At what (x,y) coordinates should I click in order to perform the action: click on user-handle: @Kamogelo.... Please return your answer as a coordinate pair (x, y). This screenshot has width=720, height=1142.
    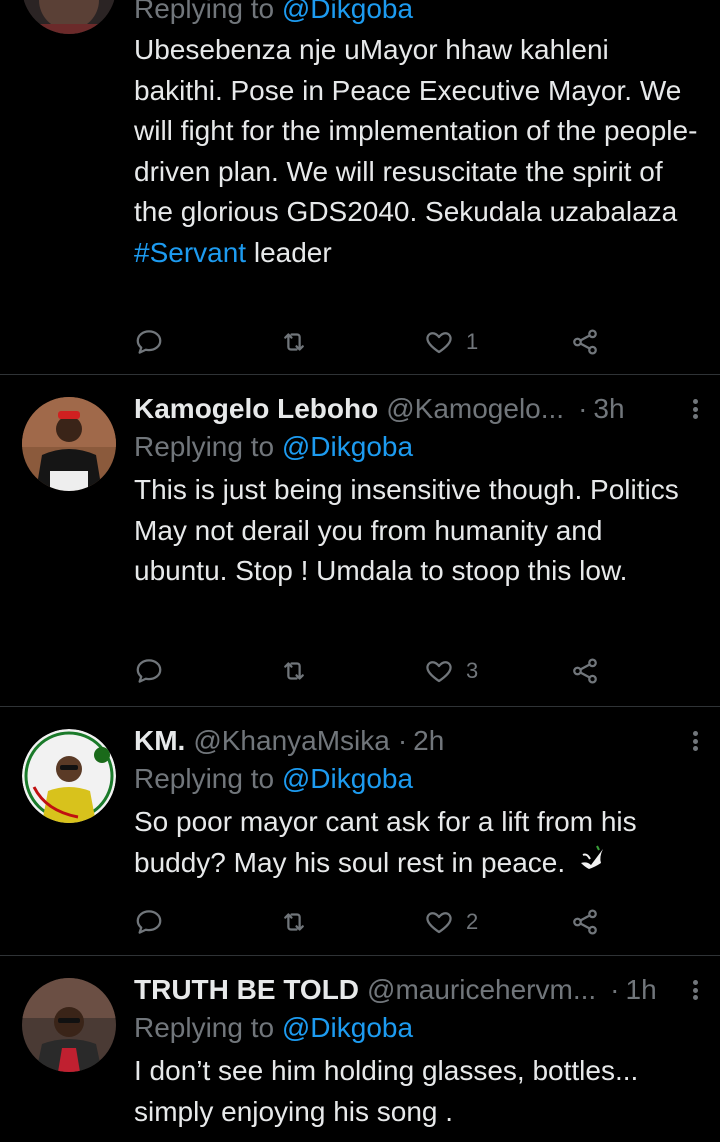
    Looking at the image, I should click on (475, 409).